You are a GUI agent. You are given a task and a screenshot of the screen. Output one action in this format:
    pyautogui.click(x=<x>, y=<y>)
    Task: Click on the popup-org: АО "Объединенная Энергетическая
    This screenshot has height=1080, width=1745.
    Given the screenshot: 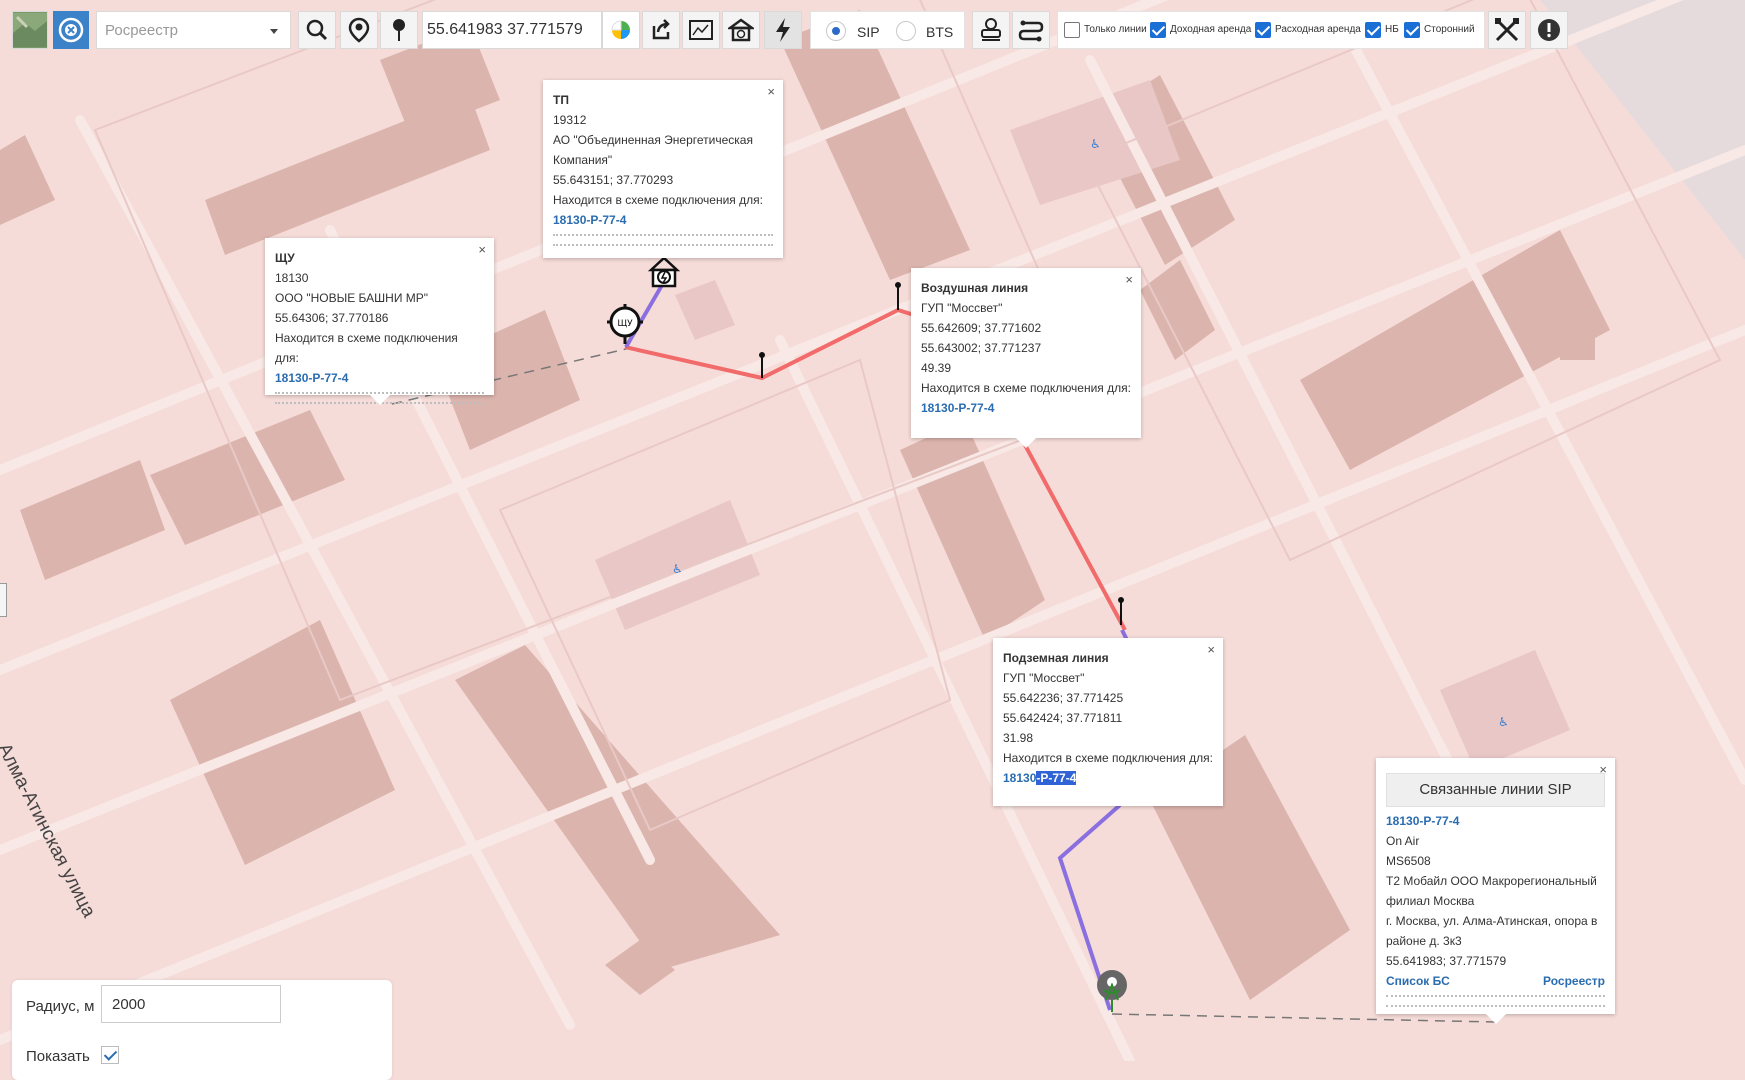 What is the action you would take?
    pyautogui.click(x=653, y=140)
    